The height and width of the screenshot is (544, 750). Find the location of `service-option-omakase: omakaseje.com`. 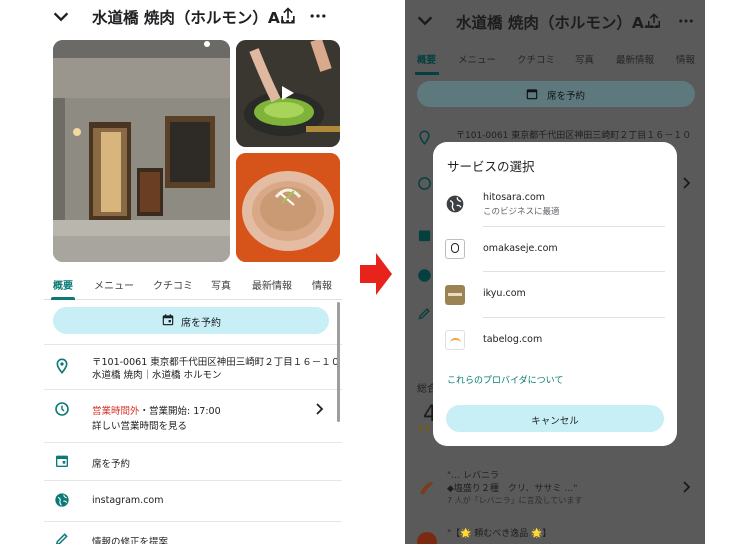

service-option-omakase: omakaseje.com is located at coordinates (555, 249).